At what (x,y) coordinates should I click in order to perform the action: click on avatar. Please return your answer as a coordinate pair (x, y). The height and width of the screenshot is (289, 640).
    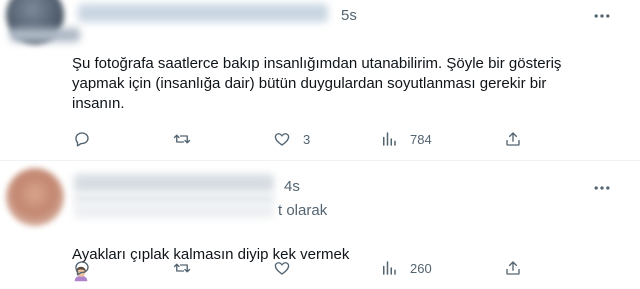
    Looking at the image, I should click on (35, 197).